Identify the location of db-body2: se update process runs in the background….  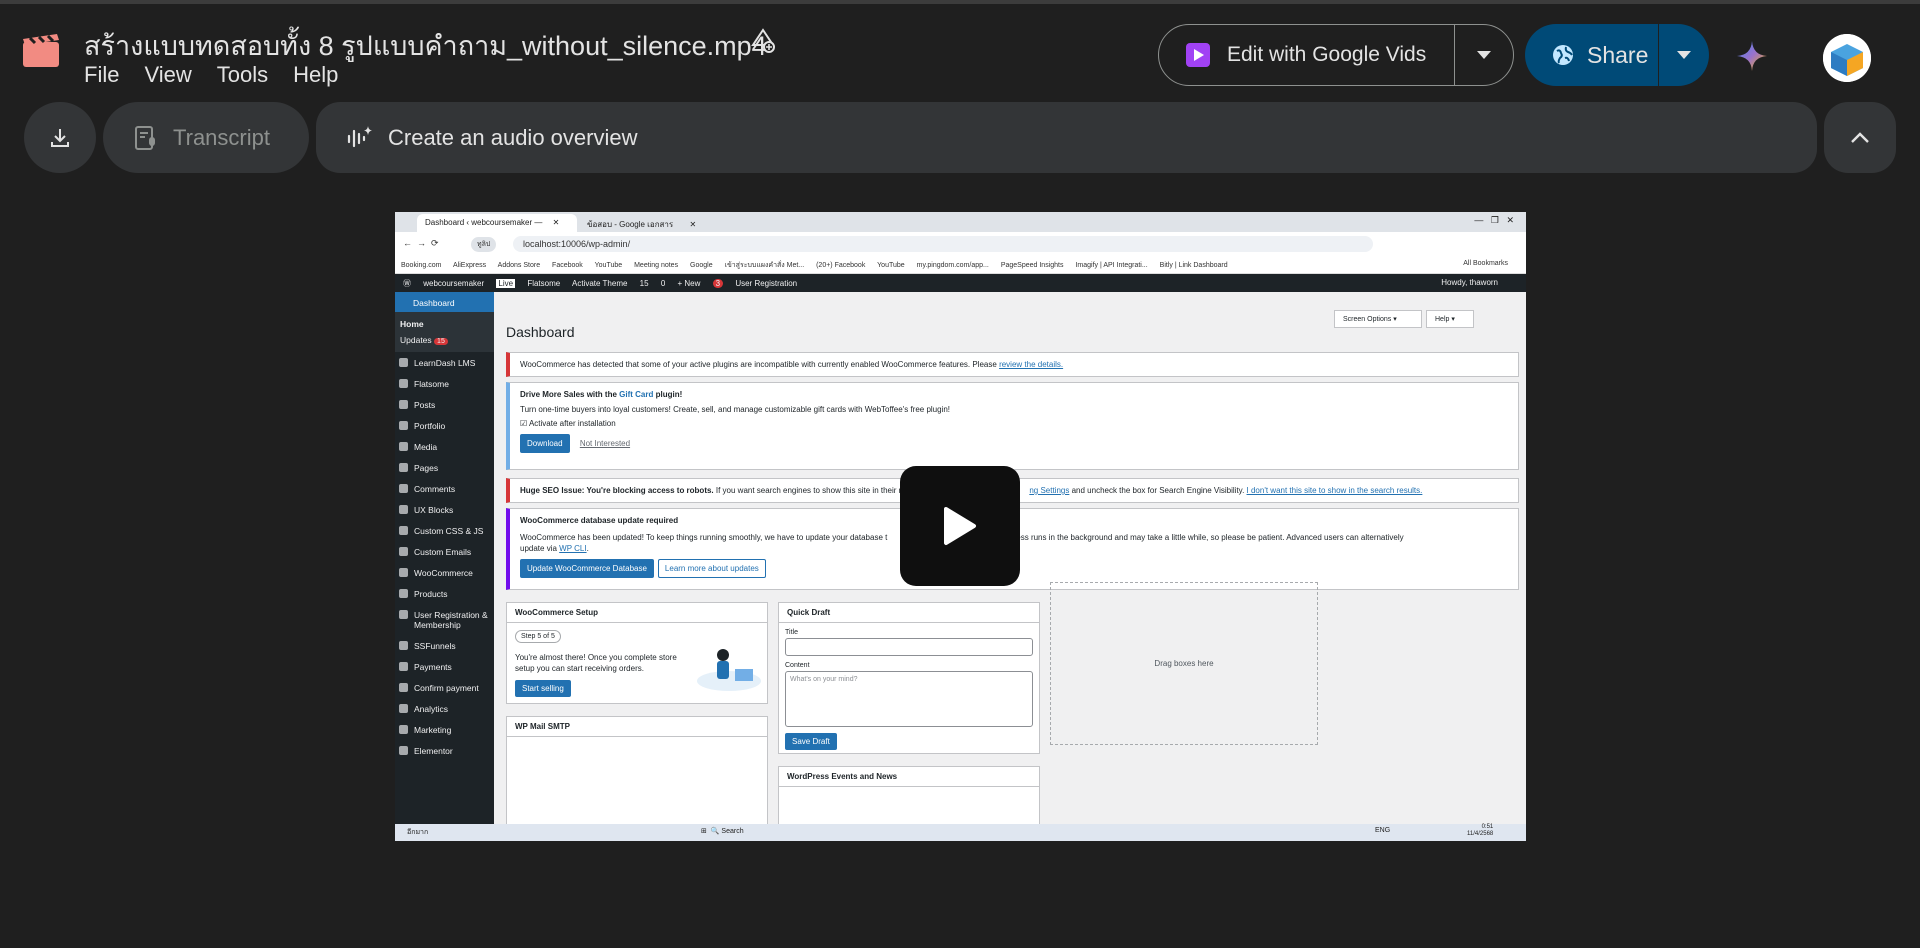
(1183, 538).